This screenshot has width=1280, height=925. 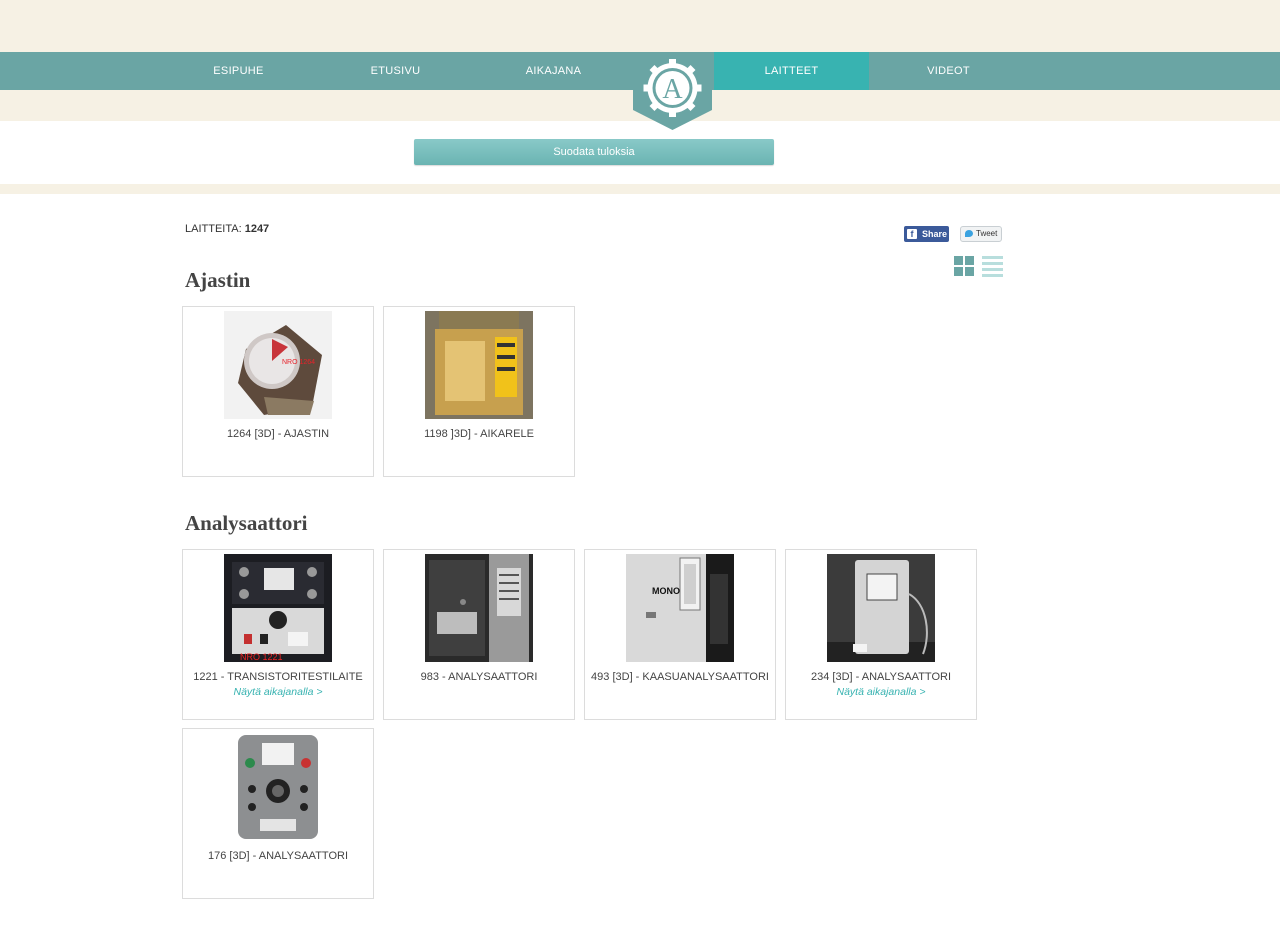 I want to click on nav-item-videot: VIDEOT, so click(x=948, y=71).